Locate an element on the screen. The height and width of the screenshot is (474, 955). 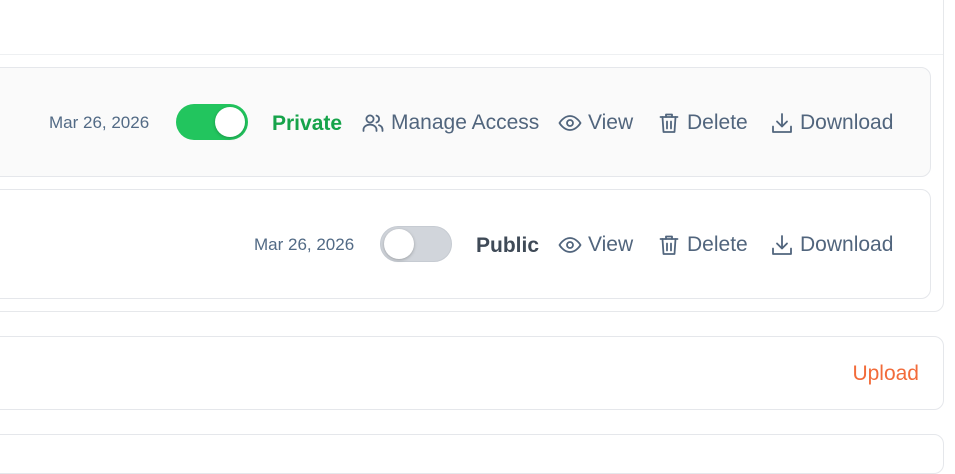
manage-access-button: Manage Access is located at coordinates (450, 123).